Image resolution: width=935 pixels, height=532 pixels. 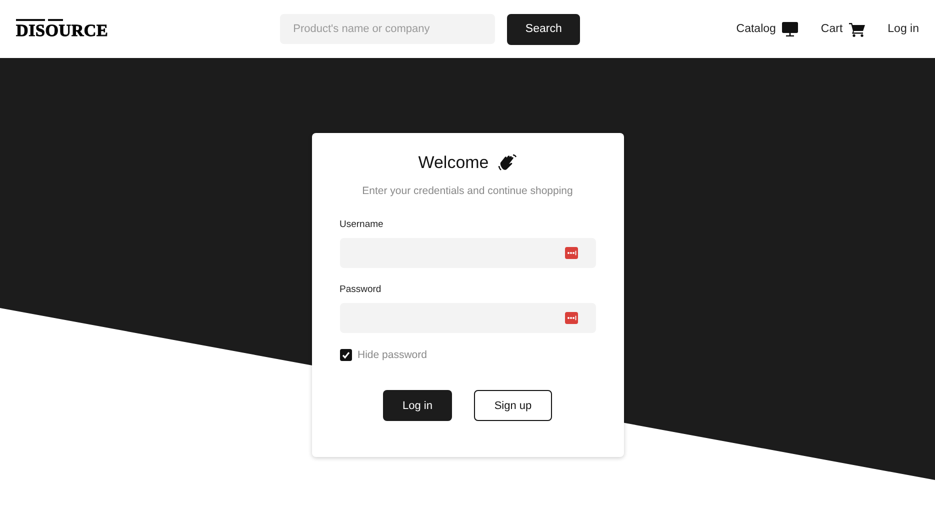 What do you see at coordinates (856, 29) in the screenshot?
I see `cart-icon` at bounding box center [856, 29].